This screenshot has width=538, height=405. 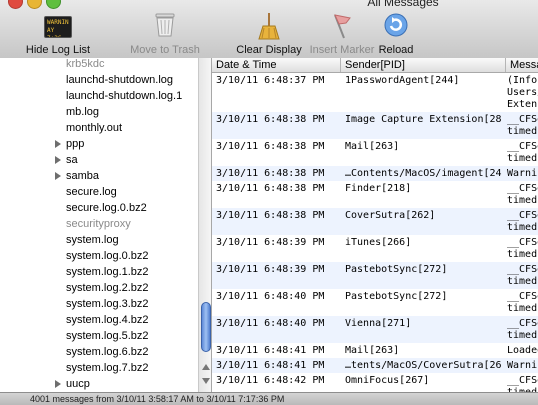 I want to click on cell-sender: 1PasswordAgent[244], so click(x=402, y=80).